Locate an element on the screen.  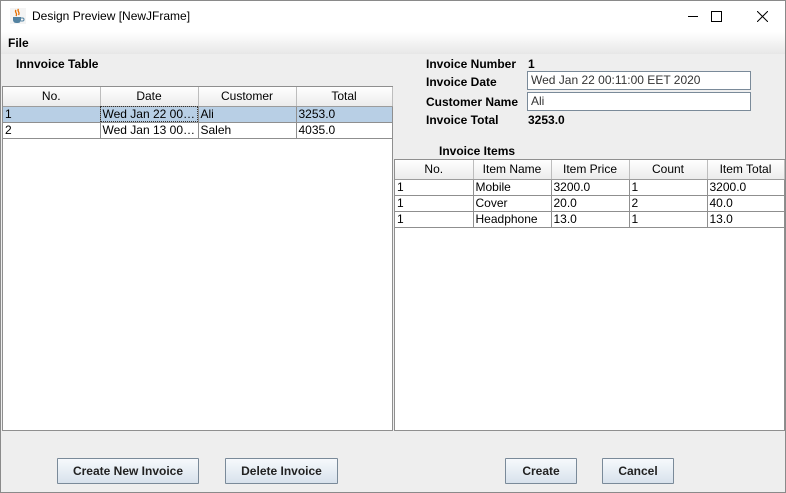
create-new-invoice-button: Create New Invoice is located at coordinates (128, 471).